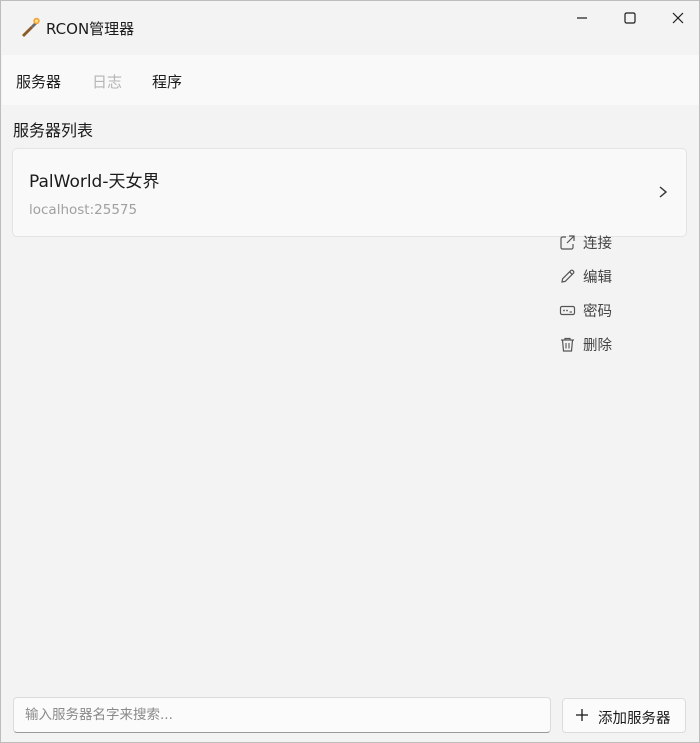 The image size is (700, 743). I want to click on menu-item-label: 编辑, so click(597, 277).